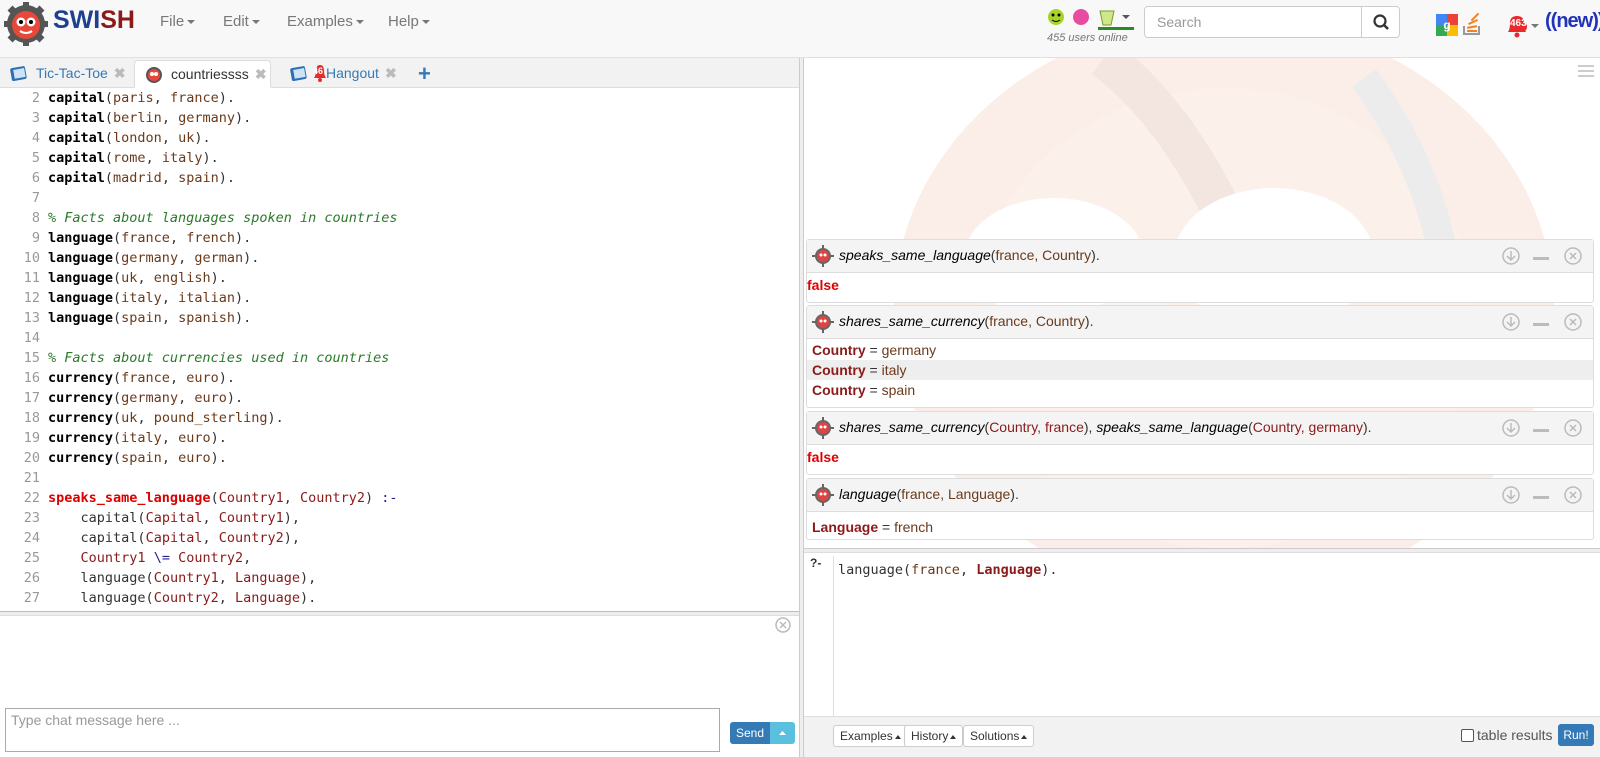  What do you see at coordinates (154, 75) in the screenshot?
I see `swish-program-icon` at bounding box center [154, 75].